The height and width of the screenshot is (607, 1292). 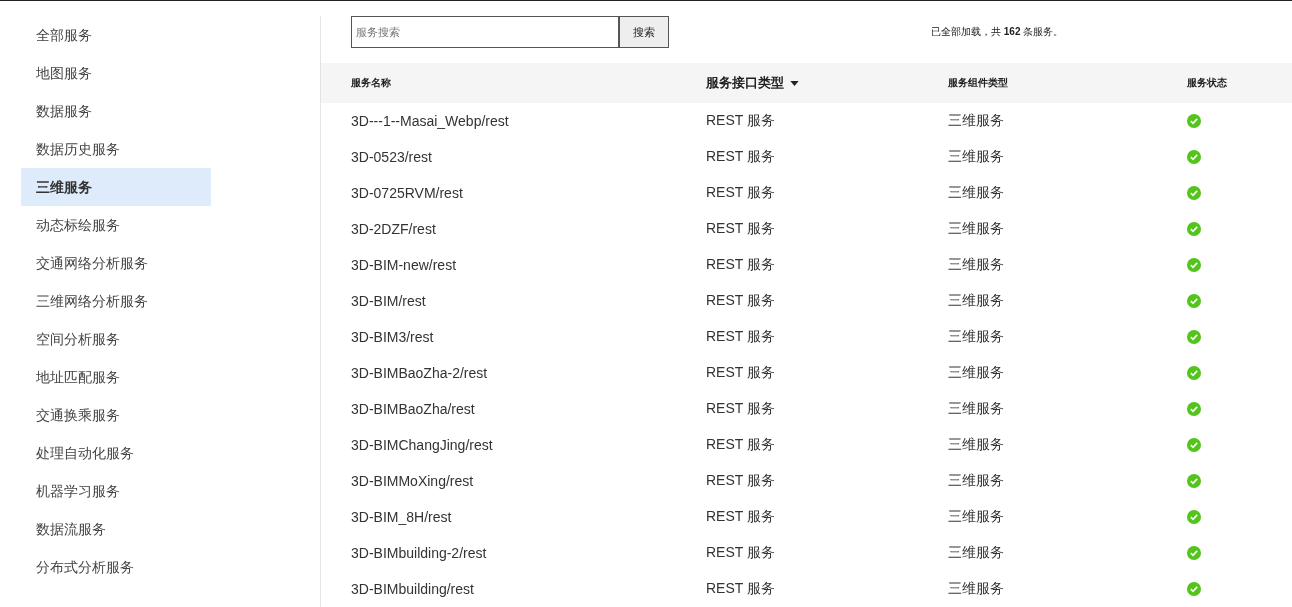 I want to click on service-name: 3D-0725RVM/rest, so click(x=407, y=193).